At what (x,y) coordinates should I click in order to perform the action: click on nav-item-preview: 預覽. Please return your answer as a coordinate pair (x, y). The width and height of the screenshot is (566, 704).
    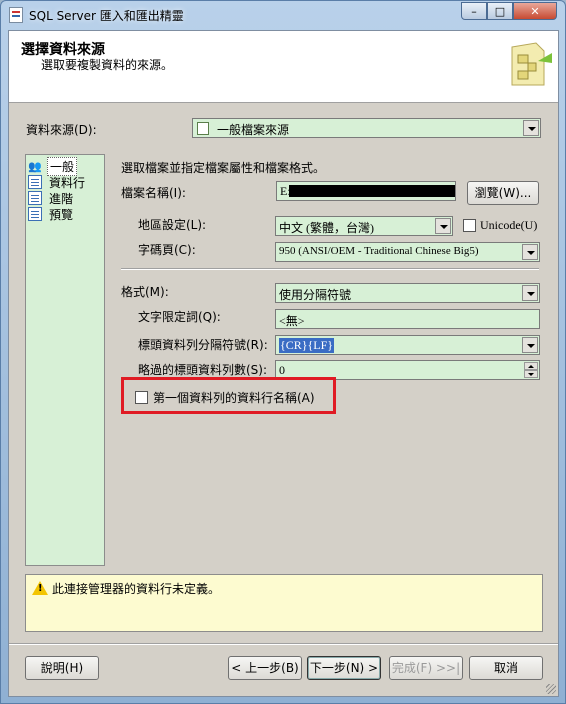
    Looking at the image, I should click on (51, 214).